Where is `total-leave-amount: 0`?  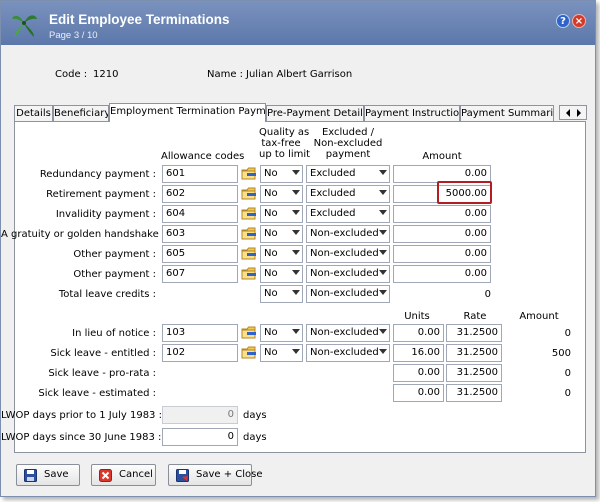 total-leave-amount: 0 is located at coordinates (487, 294).